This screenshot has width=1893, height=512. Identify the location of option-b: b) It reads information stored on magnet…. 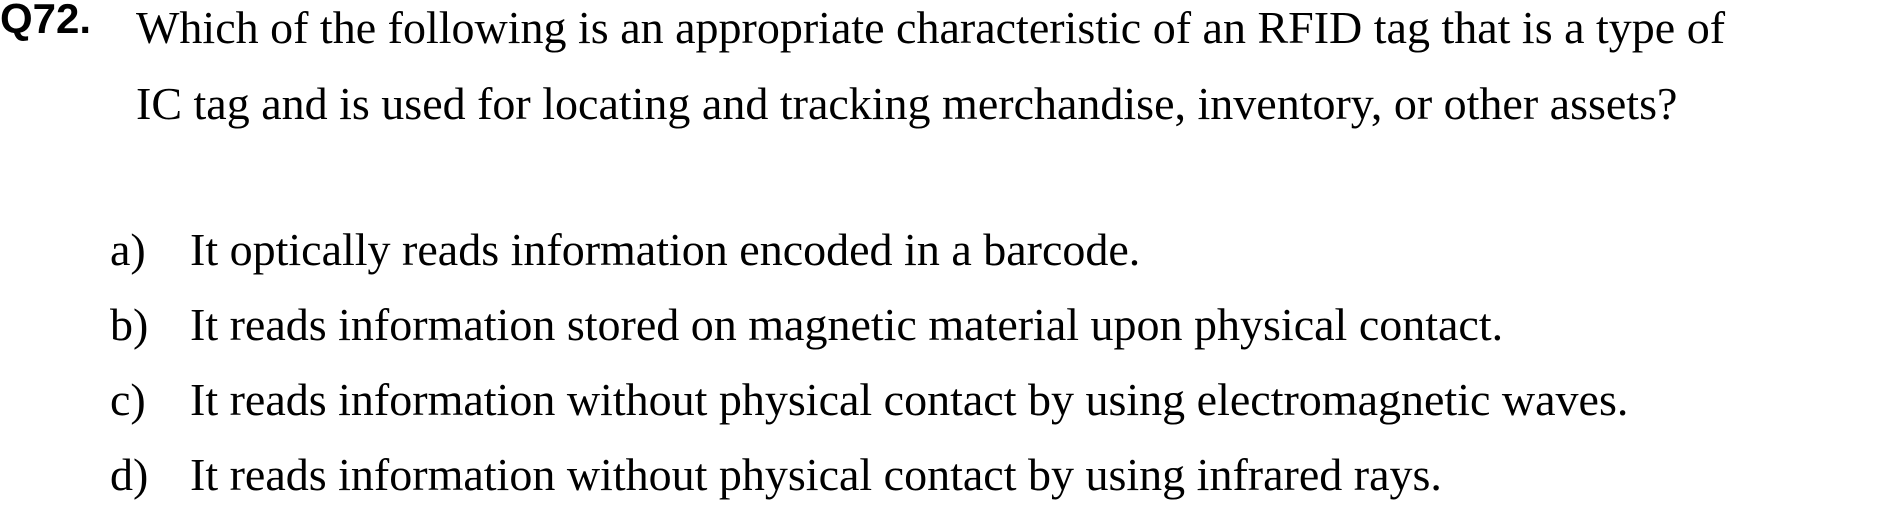
(946, 324).